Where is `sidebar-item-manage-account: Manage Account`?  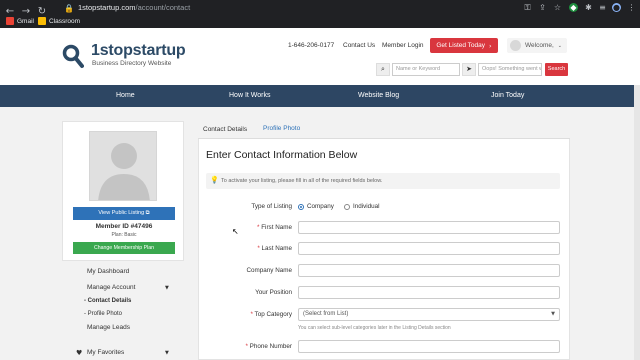 sidebar-item-manage-account: Manage Account is located at coordinates (111, 287).